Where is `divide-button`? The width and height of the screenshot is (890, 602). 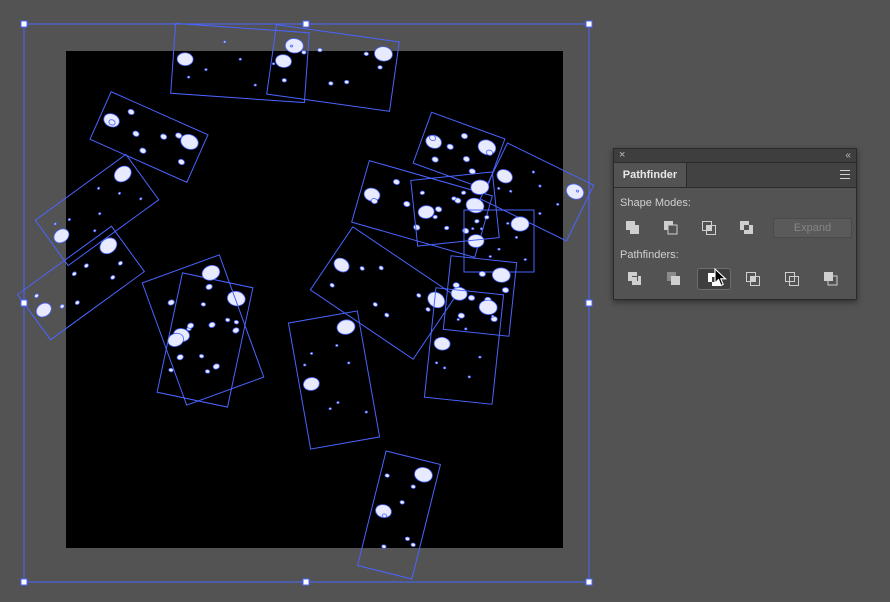
divide-button is located at coordinates (635, 279).